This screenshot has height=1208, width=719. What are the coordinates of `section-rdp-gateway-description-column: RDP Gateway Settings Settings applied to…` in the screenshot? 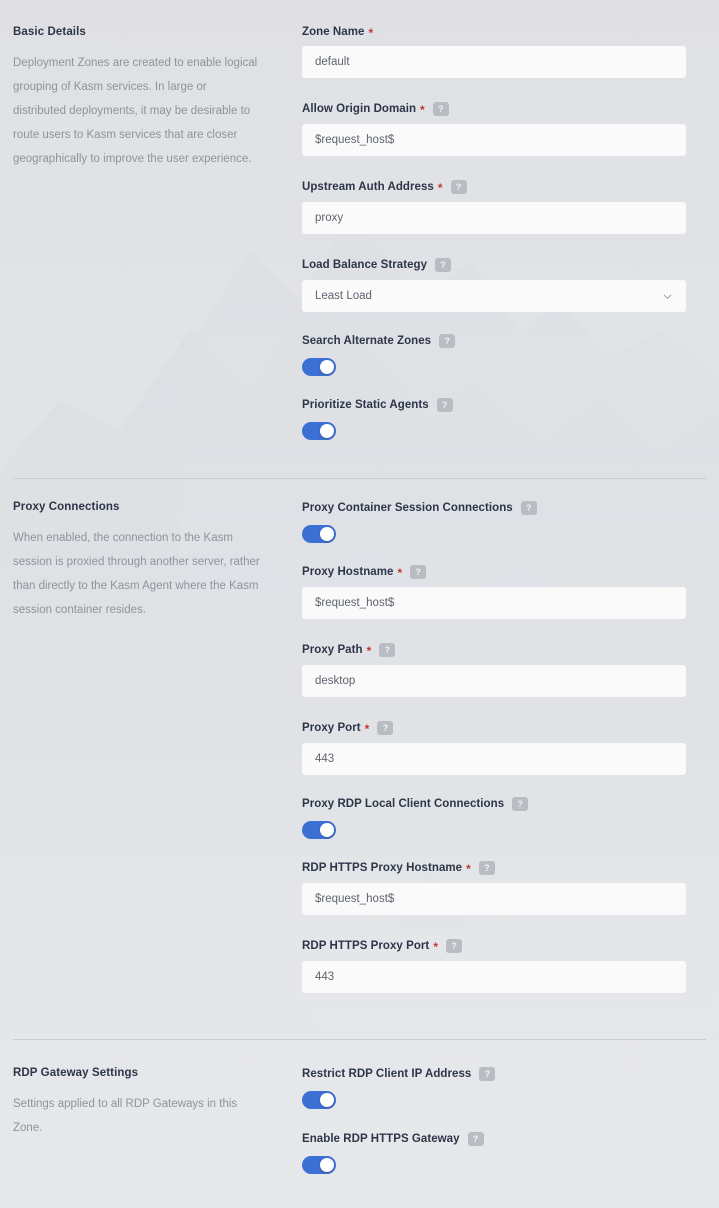 It's located at (151, 1120).